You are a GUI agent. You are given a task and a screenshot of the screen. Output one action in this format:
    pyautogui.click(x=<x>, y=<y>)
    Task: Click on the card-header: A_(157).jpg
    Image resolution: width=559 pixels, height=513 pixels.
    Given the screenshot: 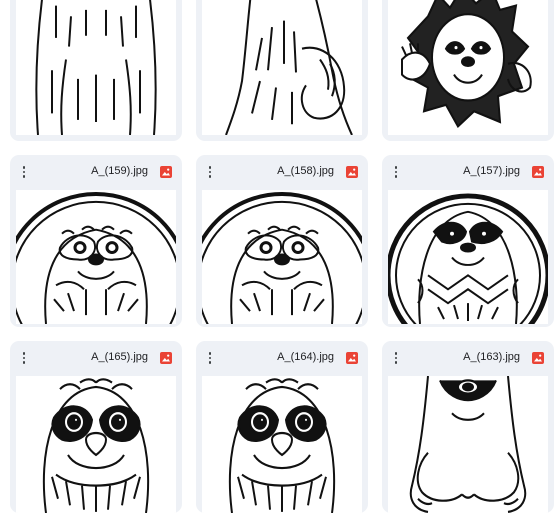 What is the action you would take?
    pyautogui.click(x=468, y=172)
    